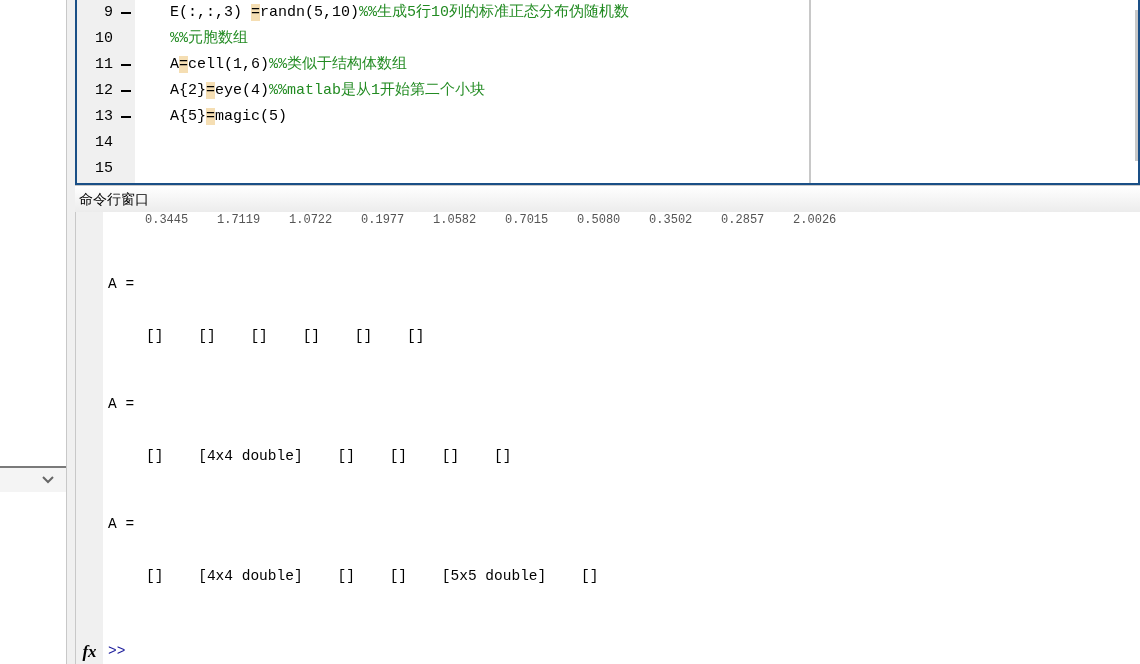  Describe the element at coordinates (104, 38) in the screenshot. I see `line-number: 10` at that location.